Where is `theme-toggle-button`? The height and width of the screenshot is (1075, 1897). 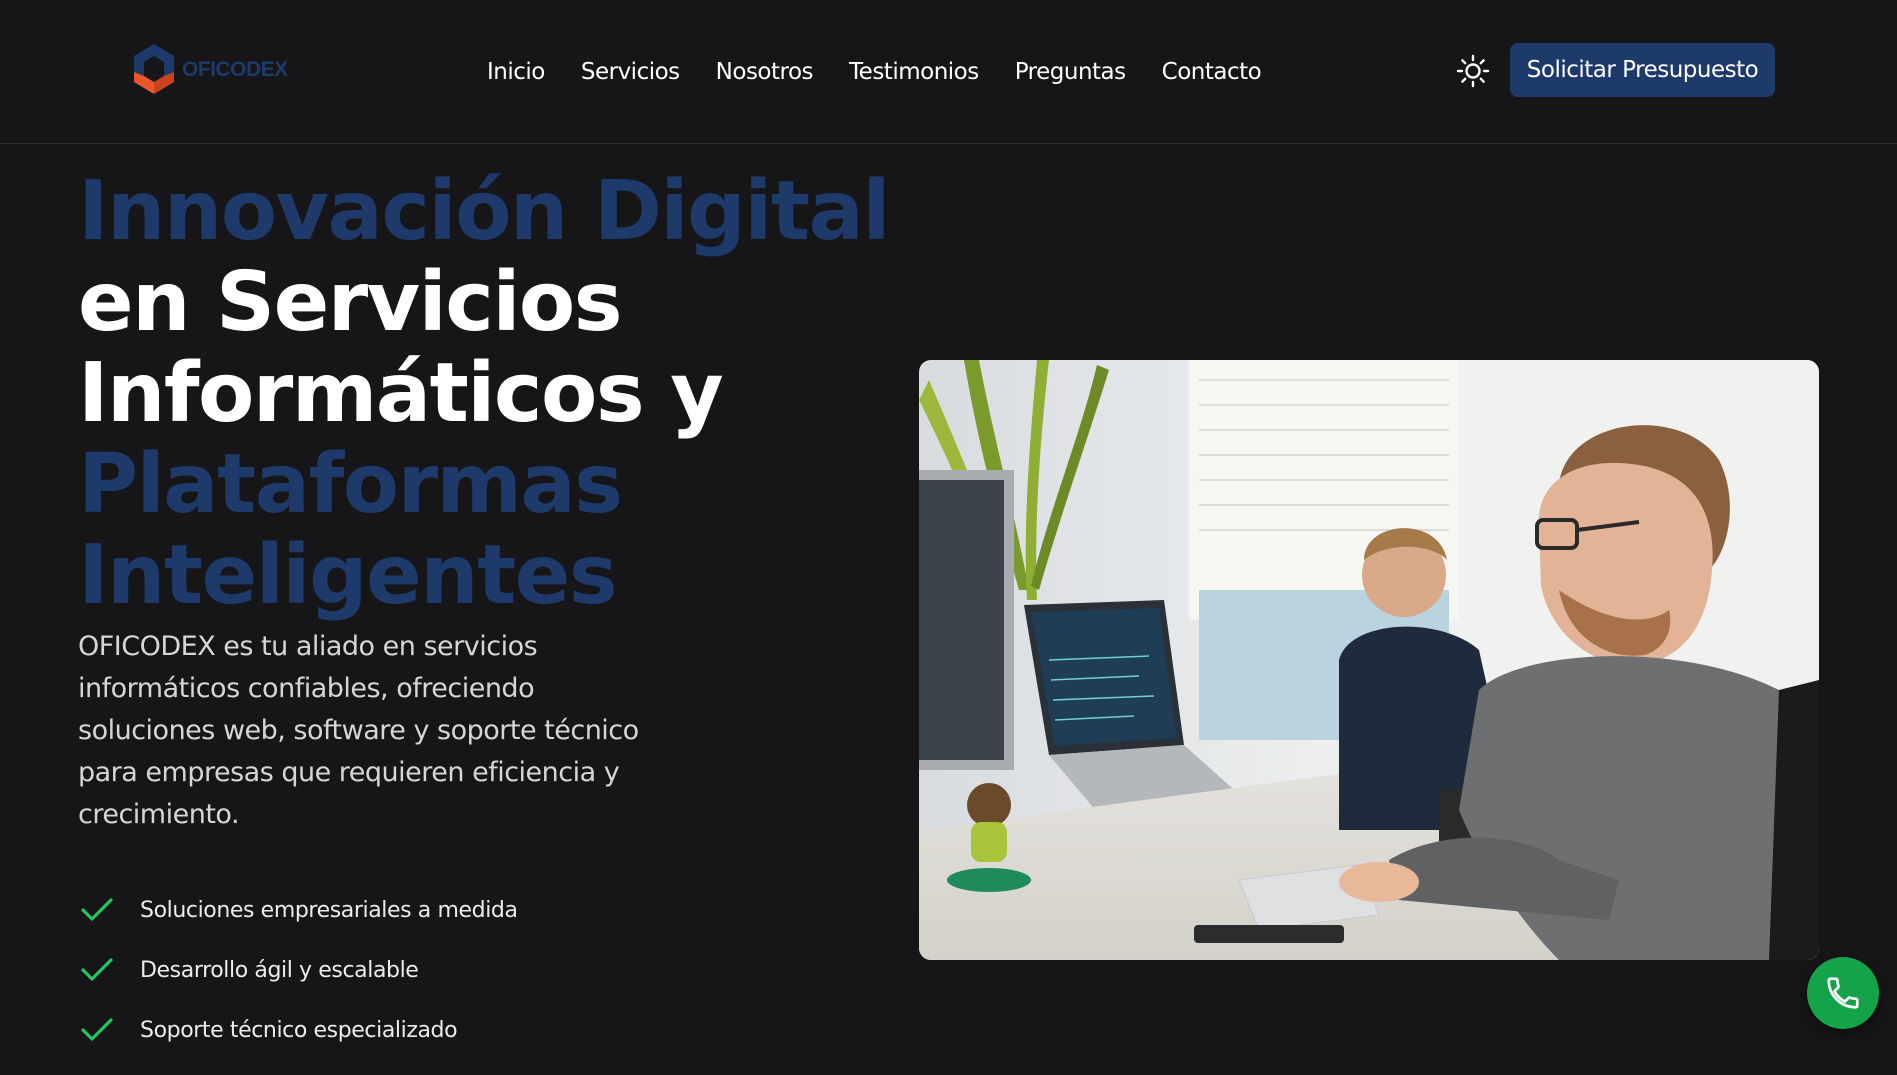 theme-toggle-button is located at coordinates (1473, 71).